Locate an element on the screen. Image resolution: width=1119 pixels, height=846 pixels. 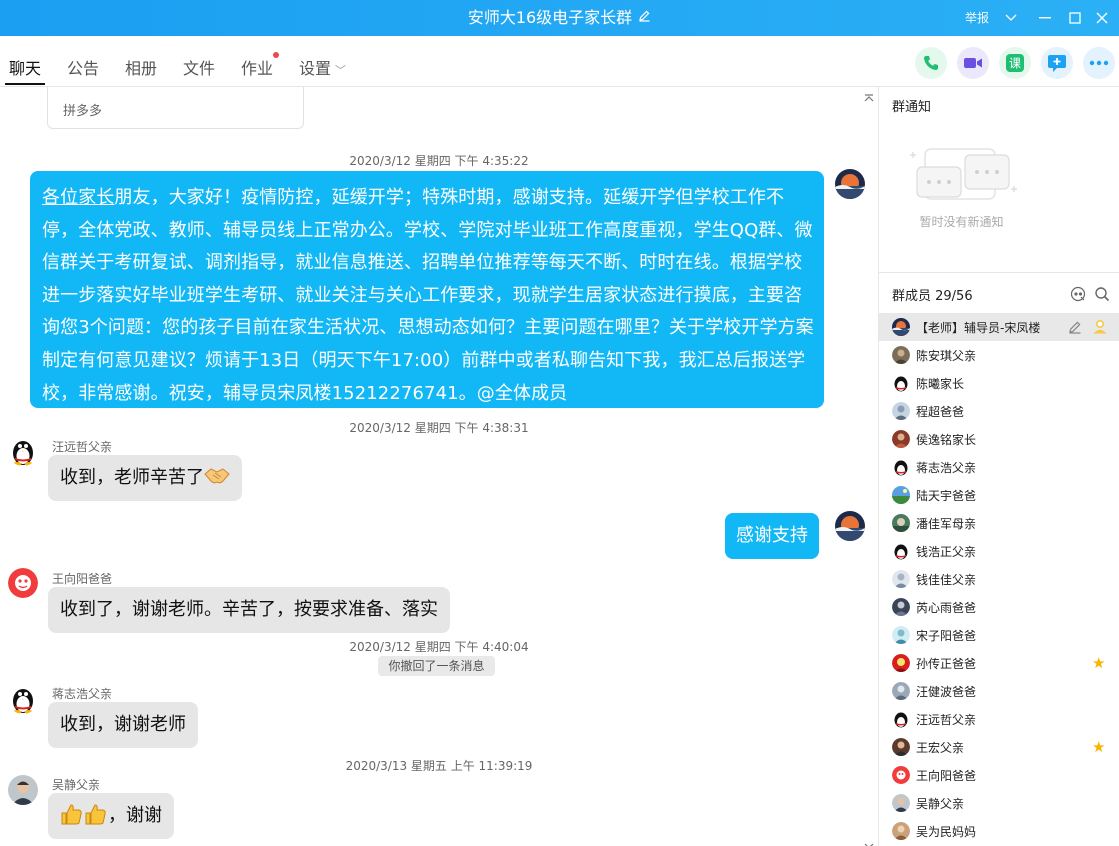
tab-homework: 作业 is located at coordinates (260, 65).